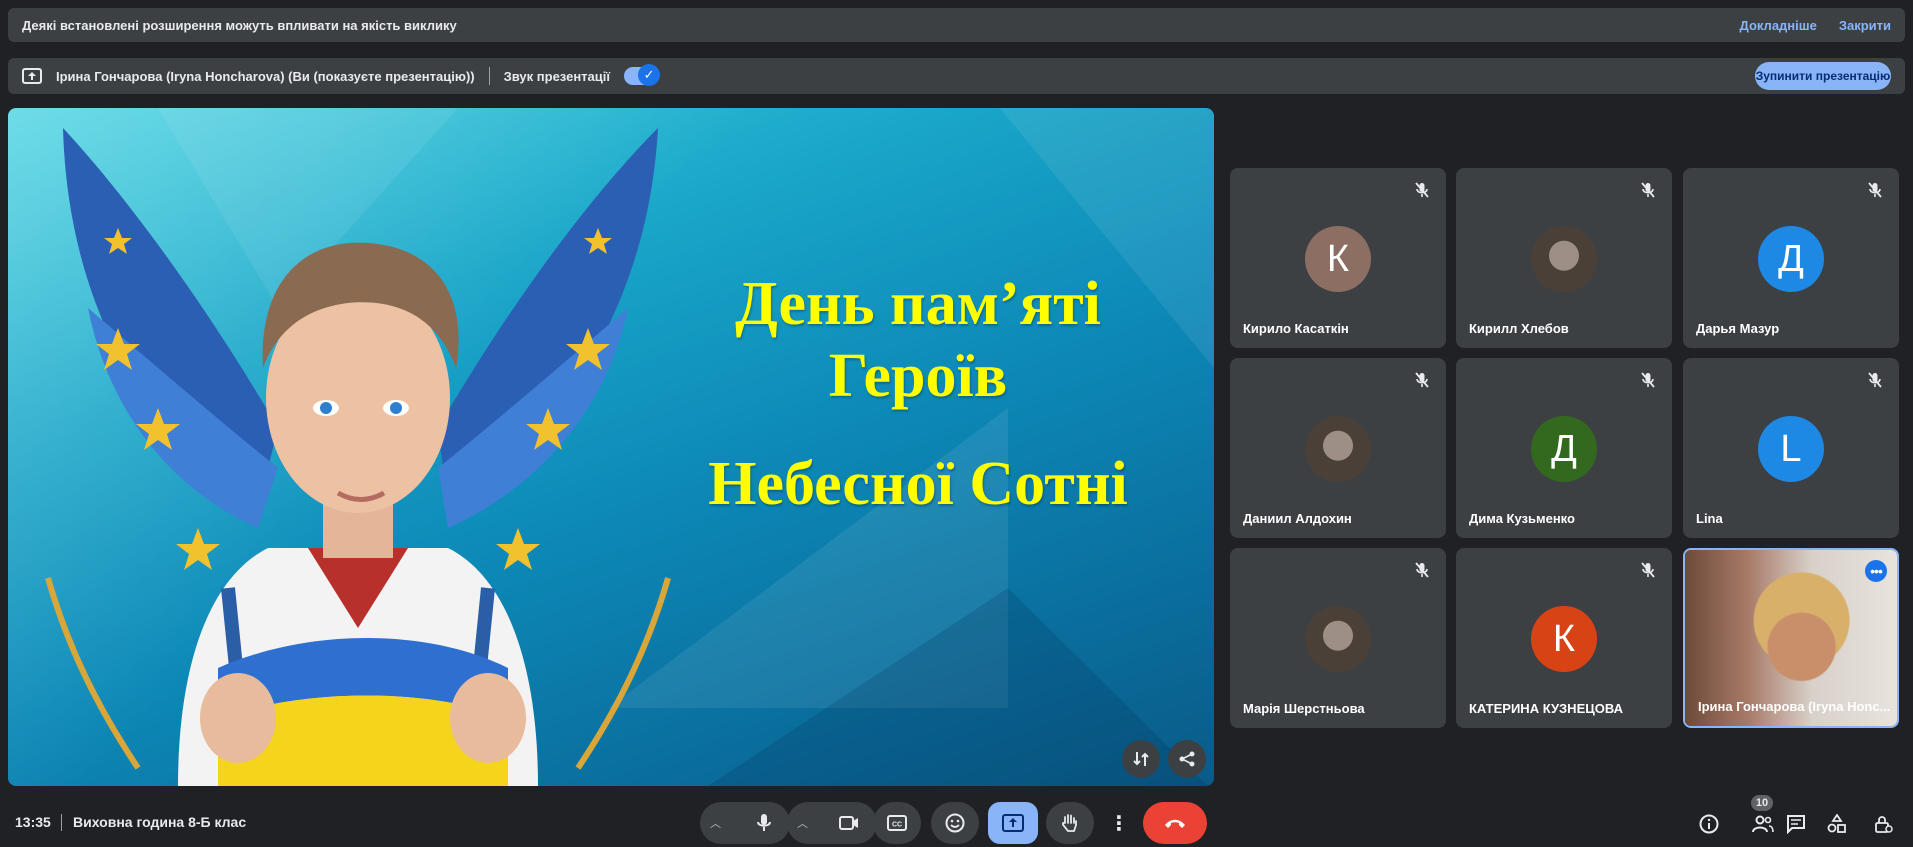  I want to click on participant-name: Дарья Мазур, so click(1738, 328).